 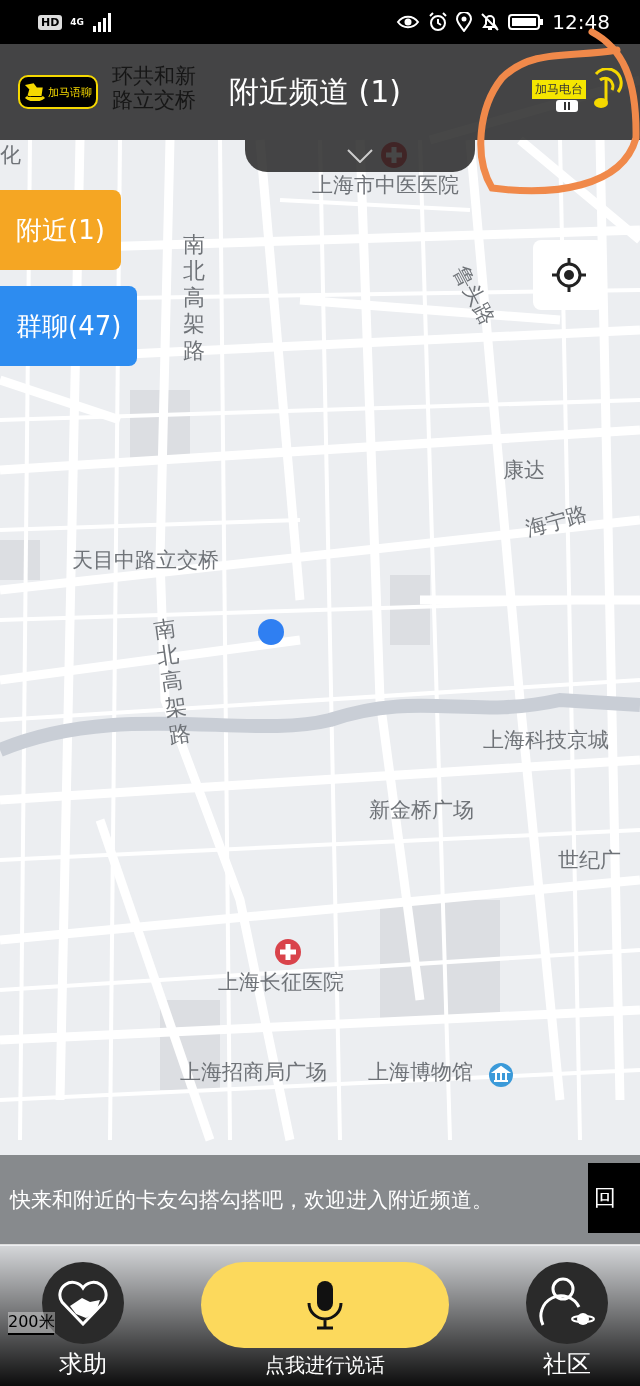 I want to click on community-label: 社区, so click(x=567, y=1364).